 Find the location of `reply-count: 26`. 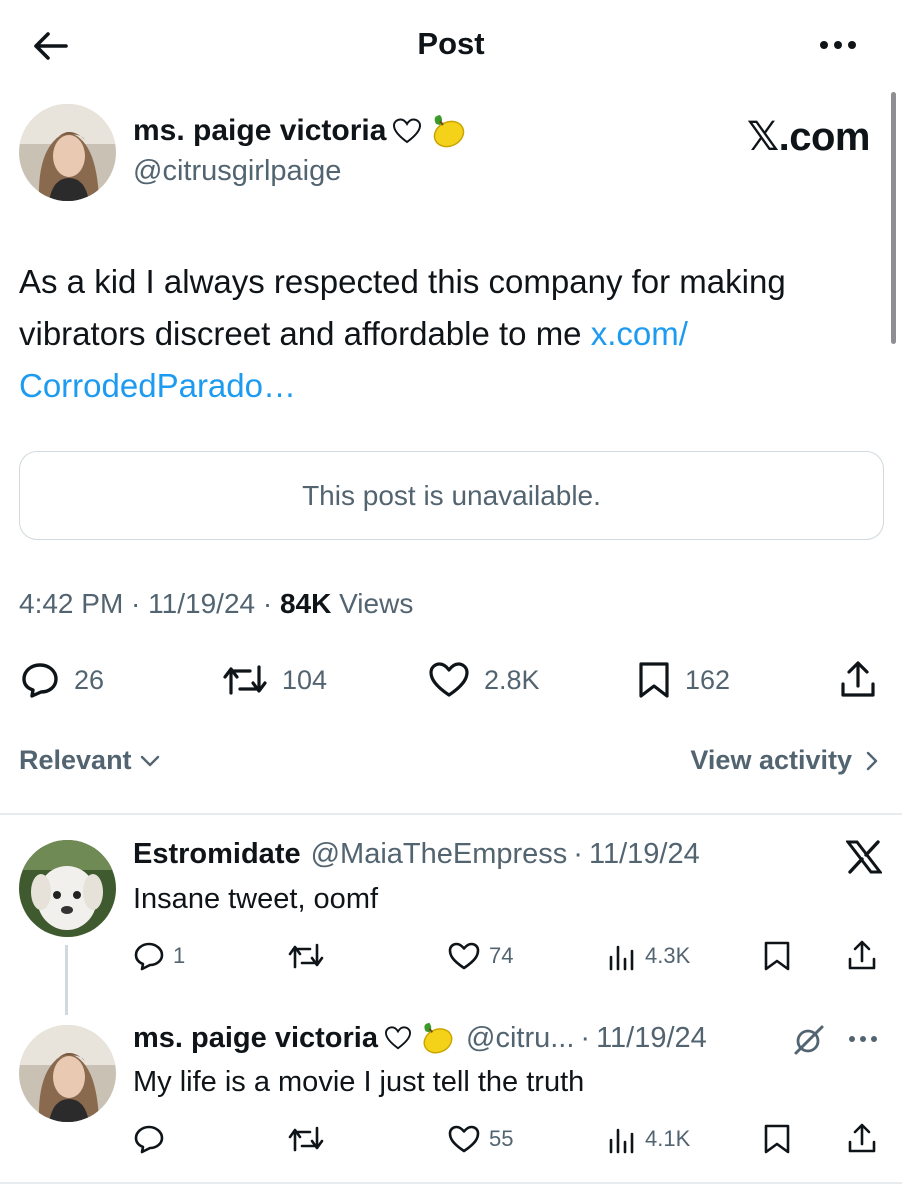

reply-count: 26 is located at coordinates (89, 679).